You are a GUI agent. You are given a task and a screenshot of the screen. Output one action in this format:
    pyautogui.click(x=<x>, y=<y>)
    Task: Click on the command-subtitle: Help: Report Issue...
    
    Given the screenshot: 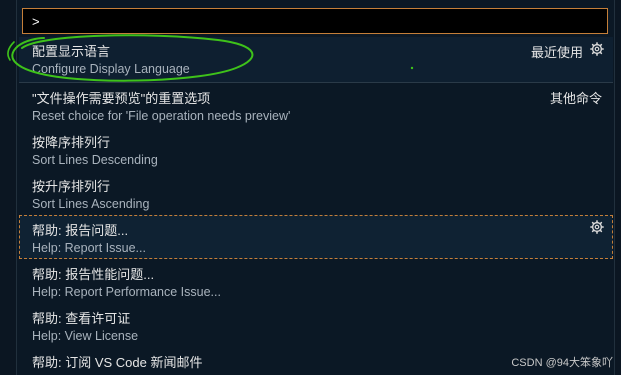 What is the action you would take?
    pyautogui.click(x=89, y=248)
    